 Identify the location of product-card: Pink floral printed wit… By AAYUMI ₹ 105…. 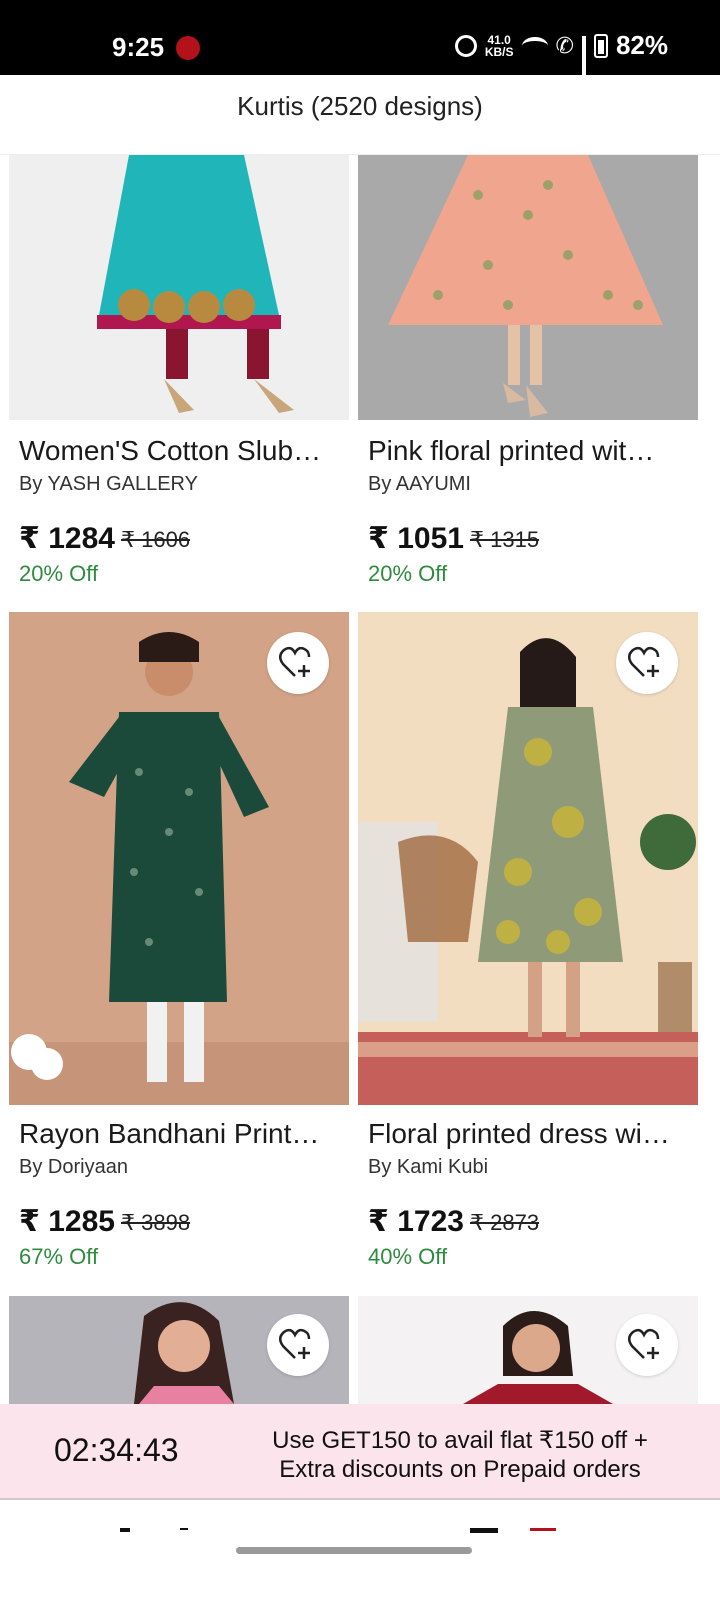
(528, 382).